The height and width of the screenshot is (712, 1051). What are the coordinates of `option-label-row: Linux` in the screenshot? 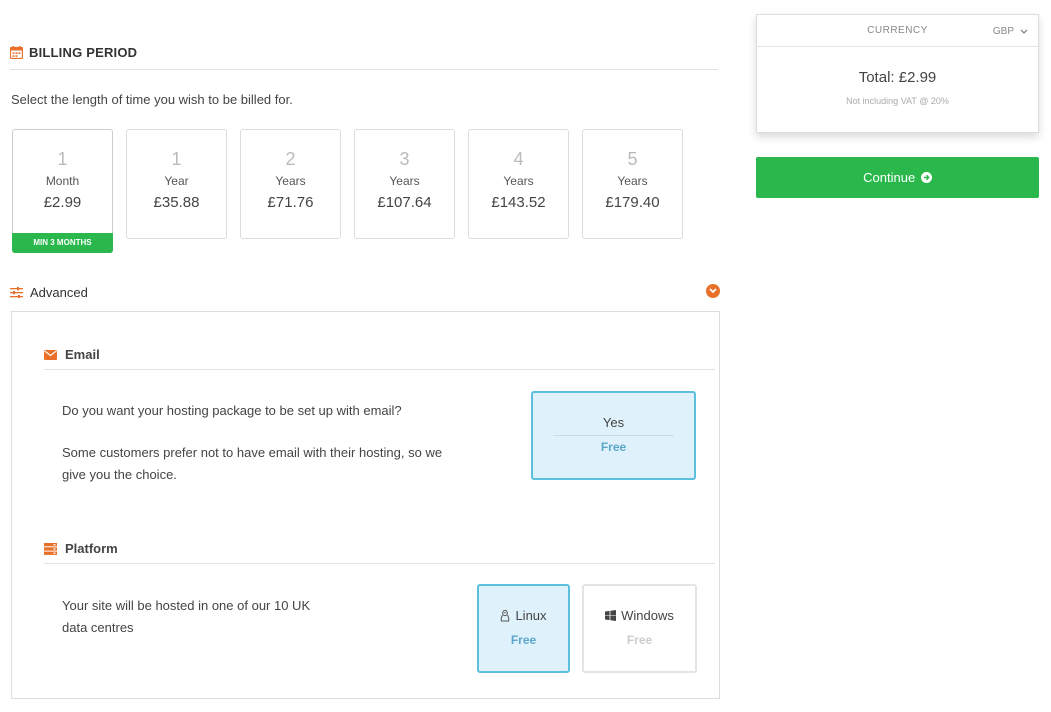 It's located at (523, 615).